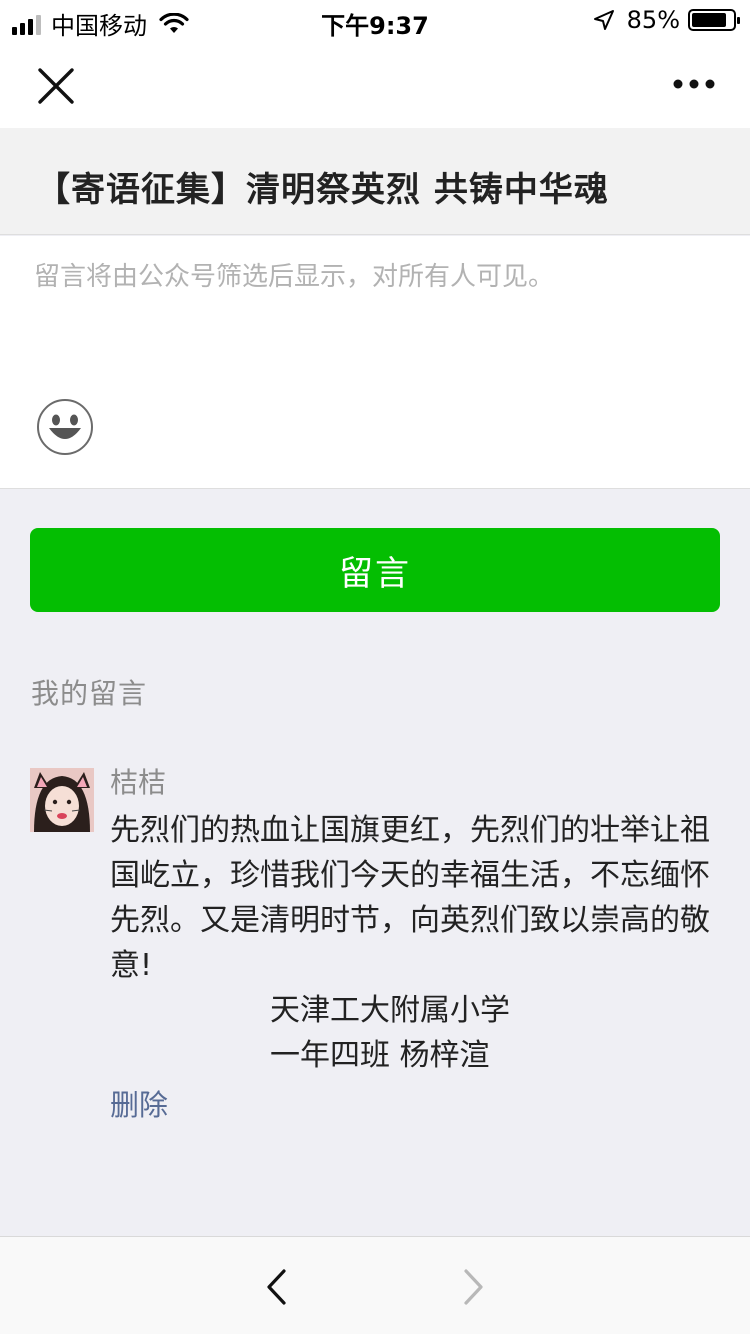  I want to click on submit-comment-button: 留言, so click(375, 570).